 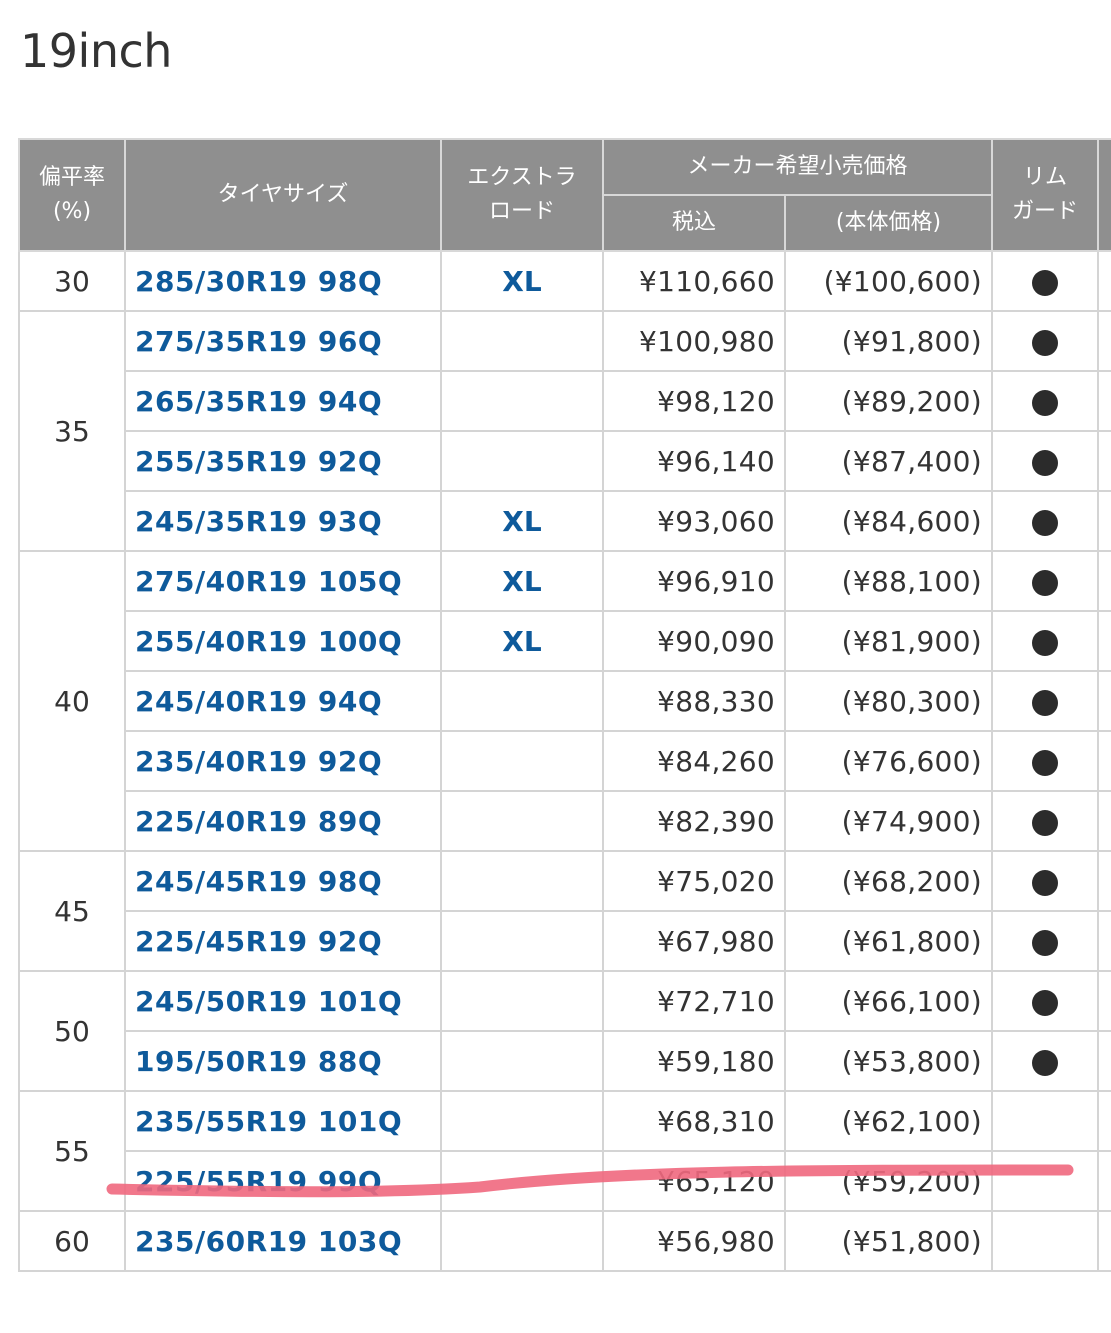 What do you see at coordinates (694, 1181) in the screenshot?
I see `price-tax-incl-cell: ¥65,120` at bounding box center [694, 1181].